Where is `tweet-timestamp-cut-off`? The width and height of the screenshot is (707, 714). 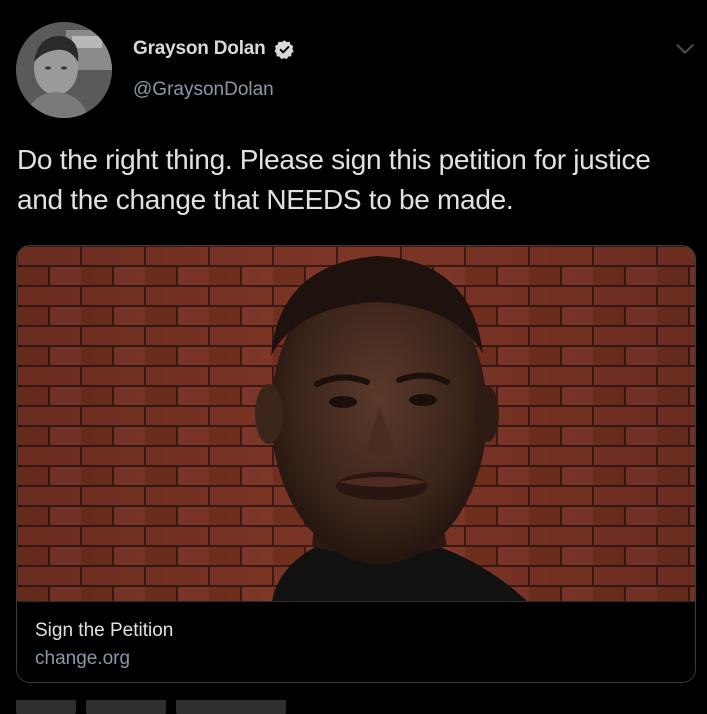
tweet-timestamp-cut-off is located at coordinates (186, 707).